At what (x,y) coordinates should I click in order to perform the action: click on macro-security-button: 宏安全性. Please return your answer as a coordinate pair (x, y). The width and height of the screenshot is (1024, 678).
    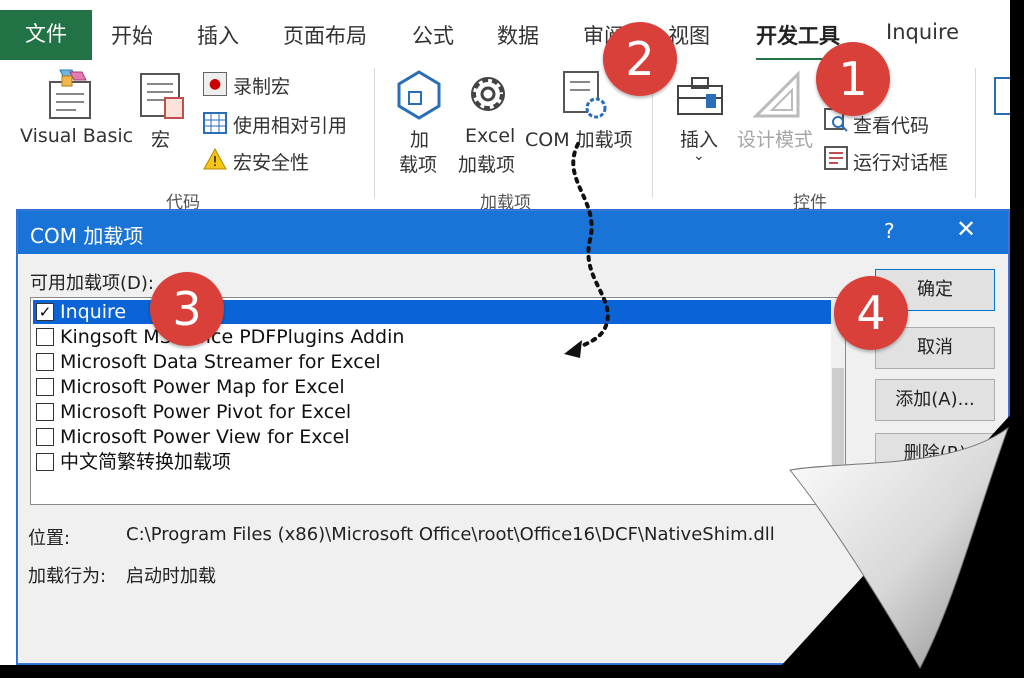
    Looking at the image, I should click on (271, 161).